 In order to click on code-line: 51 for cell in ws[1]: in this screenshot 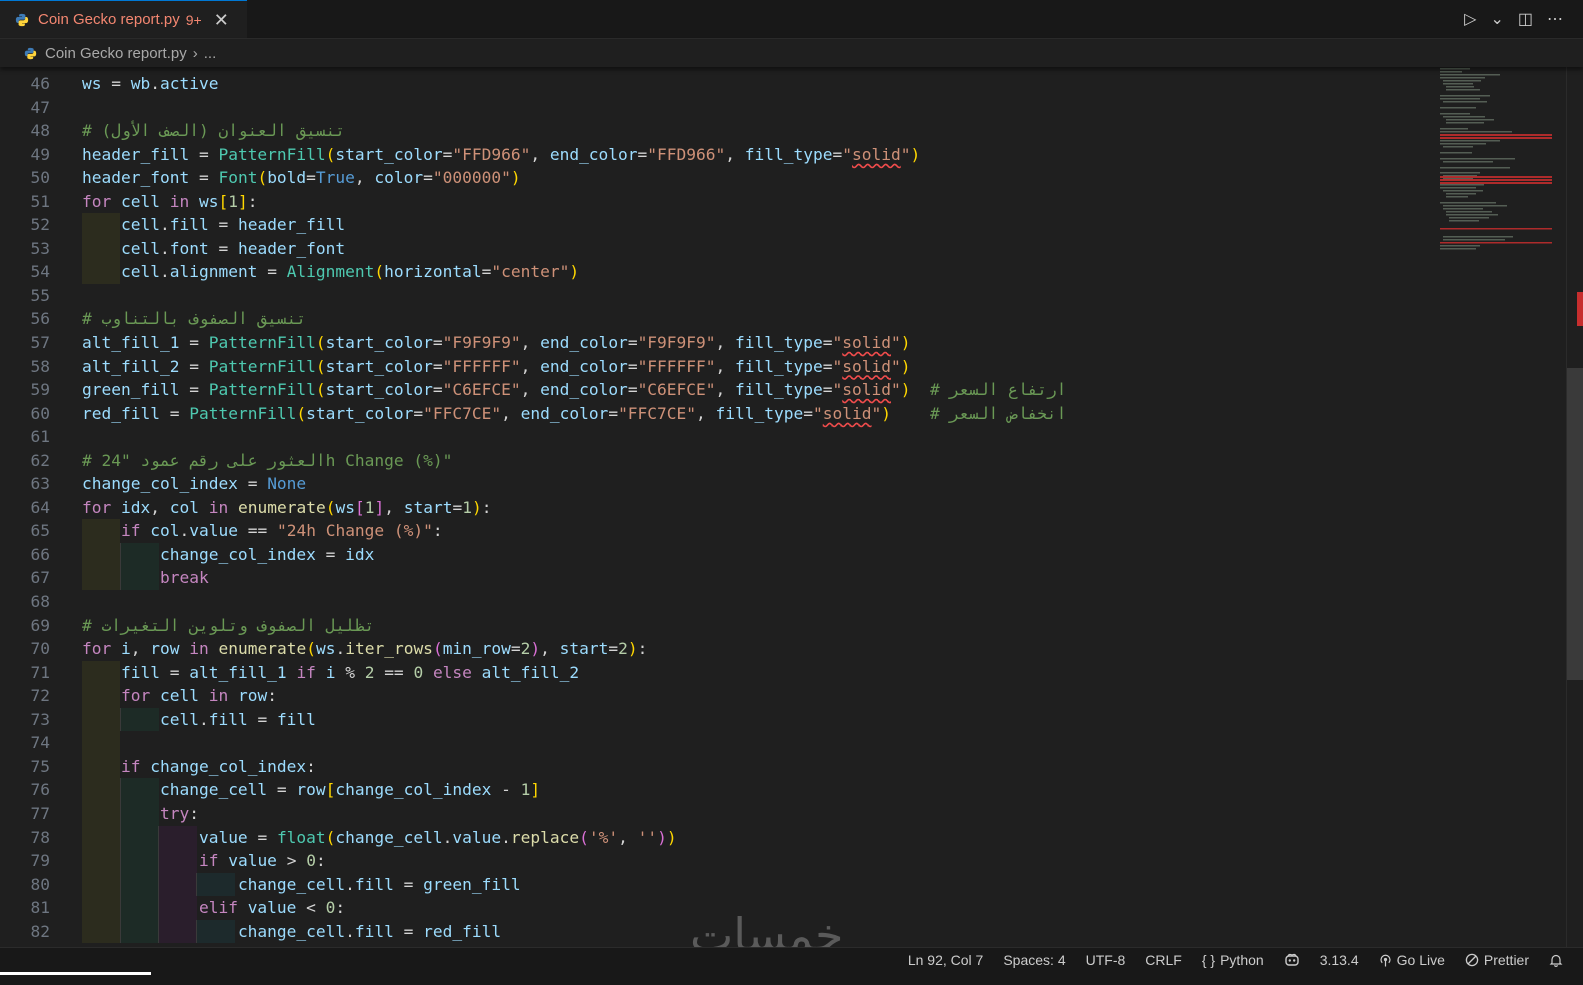, I will do `click(720, 202)`.